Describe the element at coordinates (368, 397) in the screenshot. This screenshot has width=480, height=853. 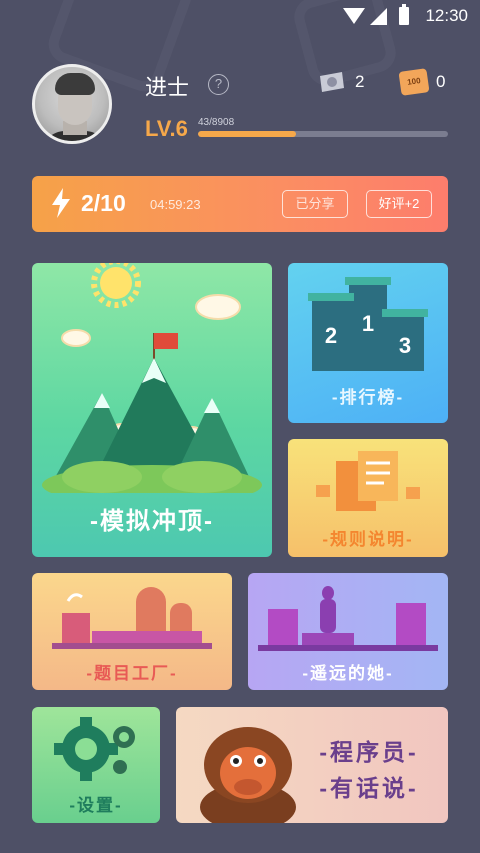
I see `leaderboard-label: -排行榜-` at that location.